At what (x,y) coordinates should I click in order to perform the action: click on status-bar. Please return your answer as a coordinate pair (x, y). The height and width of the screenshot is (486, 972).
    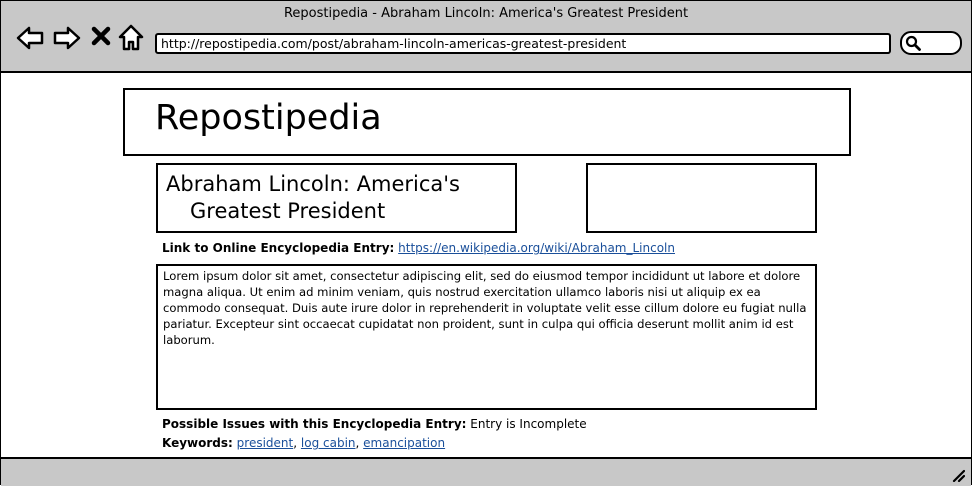
    Looking at the image, I should click on (486, 471).